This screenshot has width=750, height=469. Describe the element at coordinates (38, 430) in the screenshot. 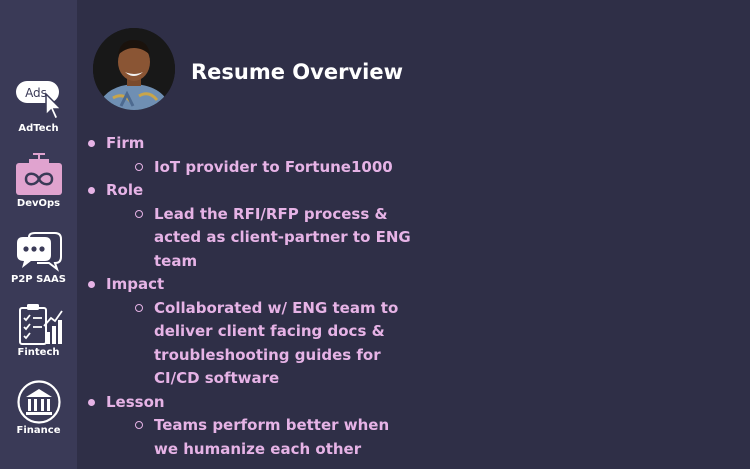

I see `sidebar-item-label: Finance` at that location.